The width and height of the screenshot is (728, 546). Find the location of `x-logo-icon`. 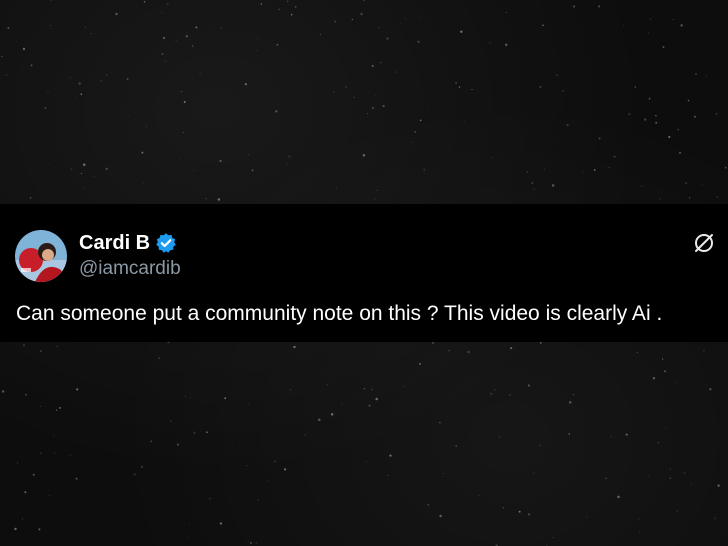

x-logo-icon is located at coordinates (704, 243).